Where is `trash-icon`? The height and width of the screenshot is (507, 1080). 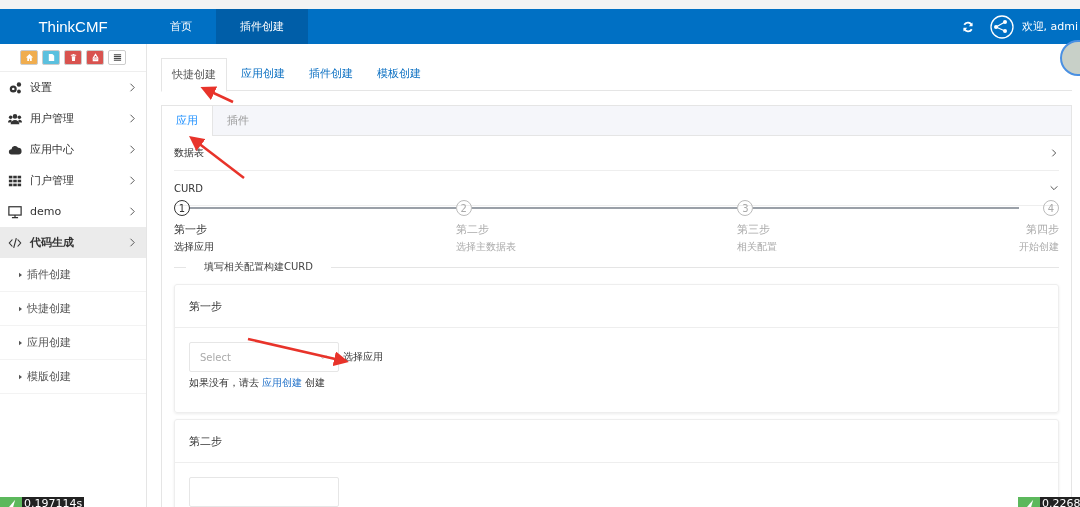 trash-icon is located at coordinates (73, 57).